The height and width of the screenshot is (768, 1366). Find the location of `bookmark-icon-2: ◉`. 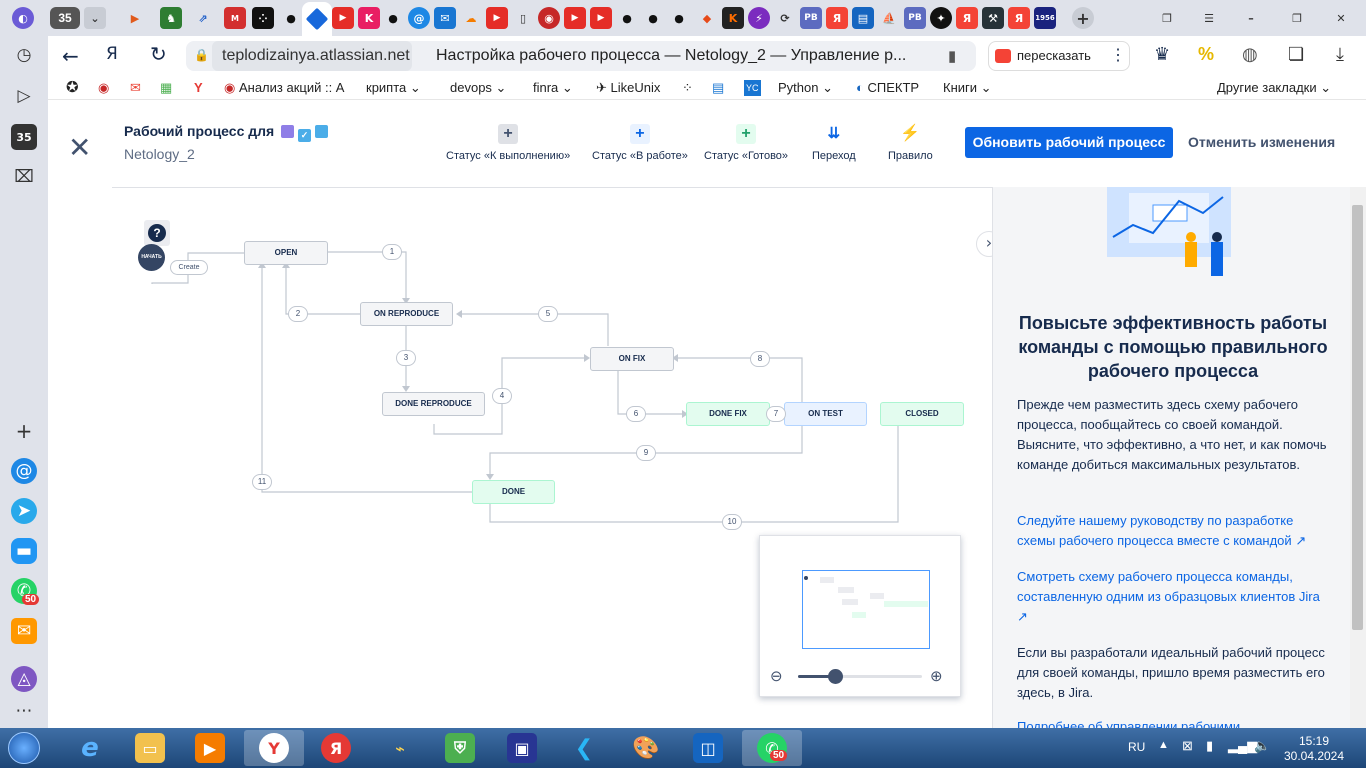

bookmark-icon-2: ◉ is located at coordinates (103, 88).